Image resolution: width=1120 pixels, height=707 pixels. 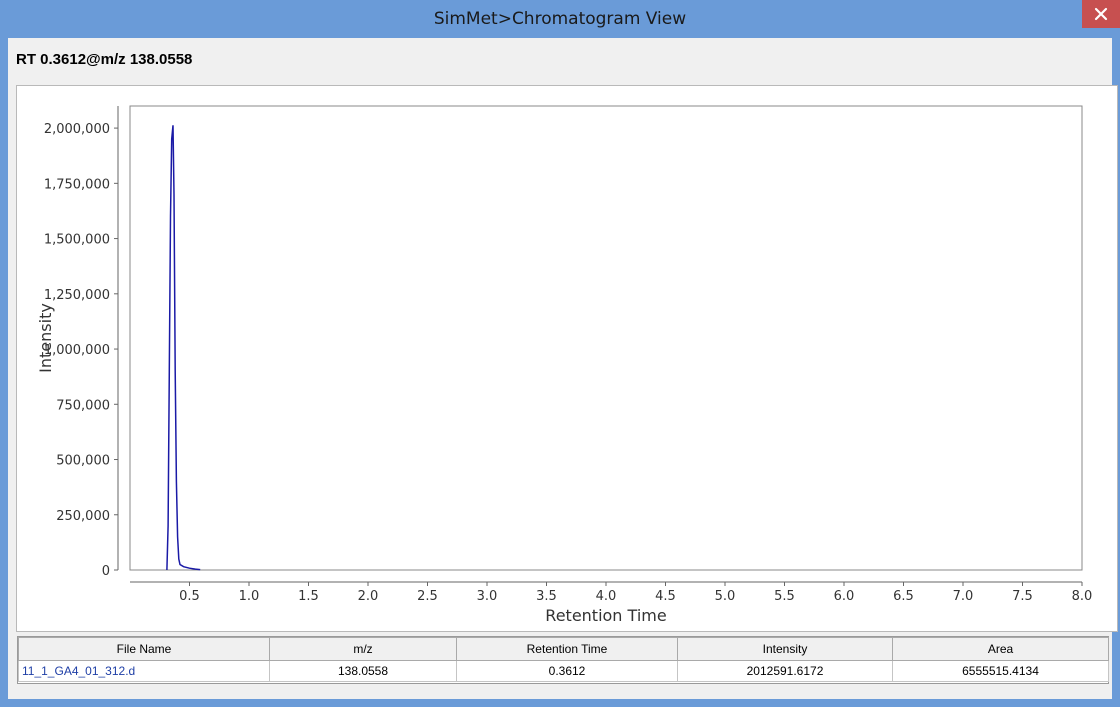 I want to click on x-tick-label: 4.5, so click(x=665, y=596).